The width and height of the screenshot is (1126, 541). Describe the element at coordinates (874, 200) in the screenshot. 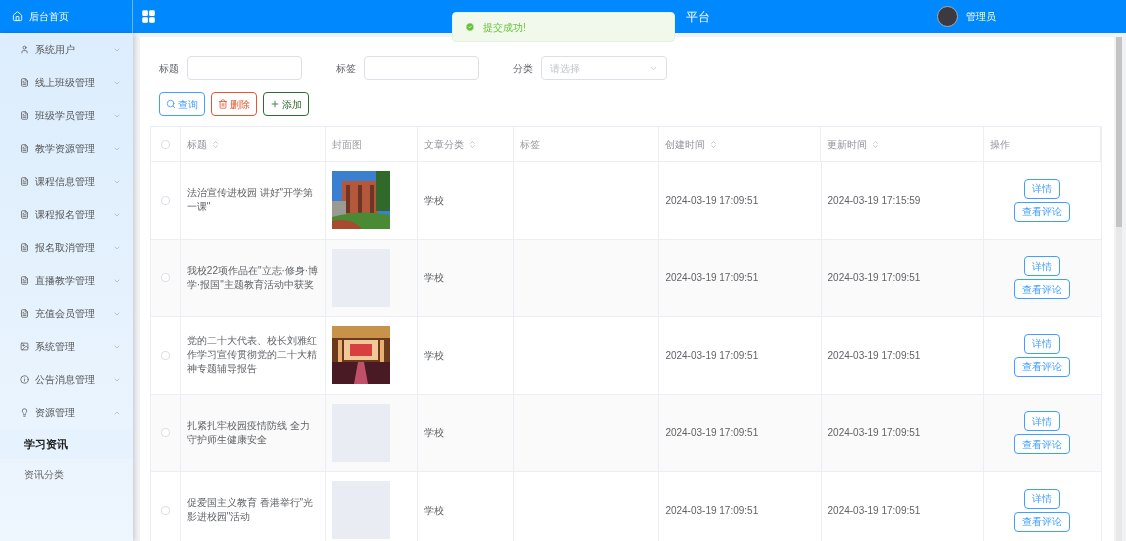

I see `updated-time: 2024-03-19 17:15:59` at that location.